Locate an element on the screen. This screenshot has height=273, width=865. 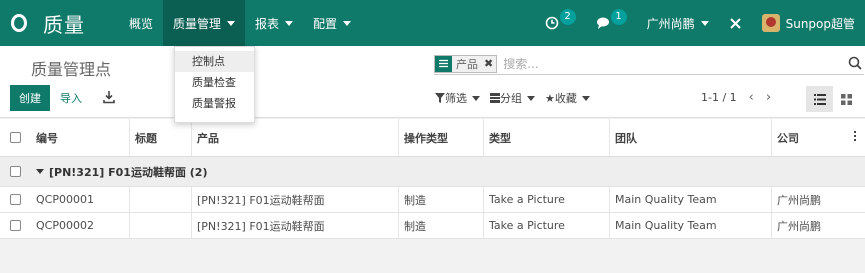
filter-icon is located at coordinates (440, 98).